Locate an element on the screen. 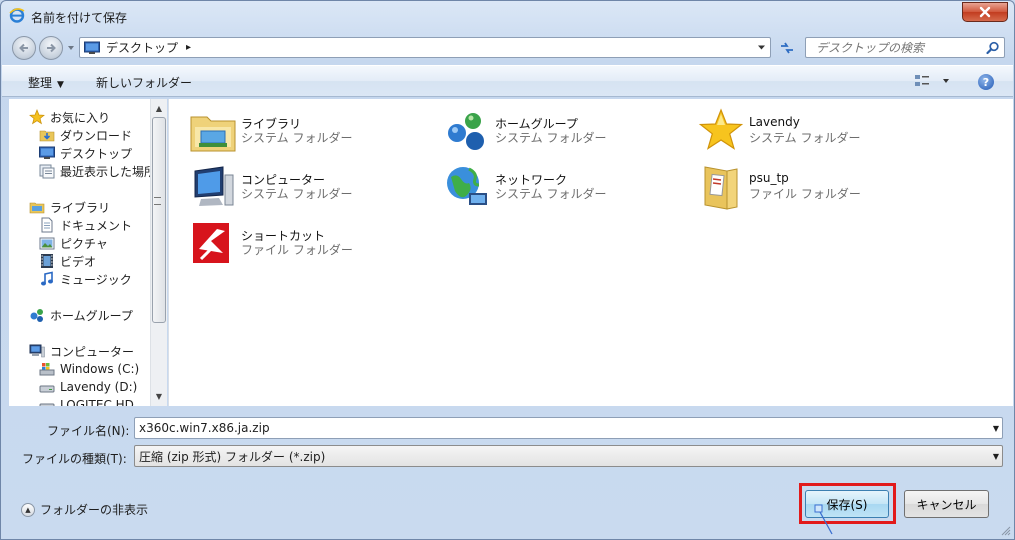 Image resolution: width=1015 pixels, height=540 pixels. nav-item-pictures: ピクチャ is located at coordinates (73, 243).